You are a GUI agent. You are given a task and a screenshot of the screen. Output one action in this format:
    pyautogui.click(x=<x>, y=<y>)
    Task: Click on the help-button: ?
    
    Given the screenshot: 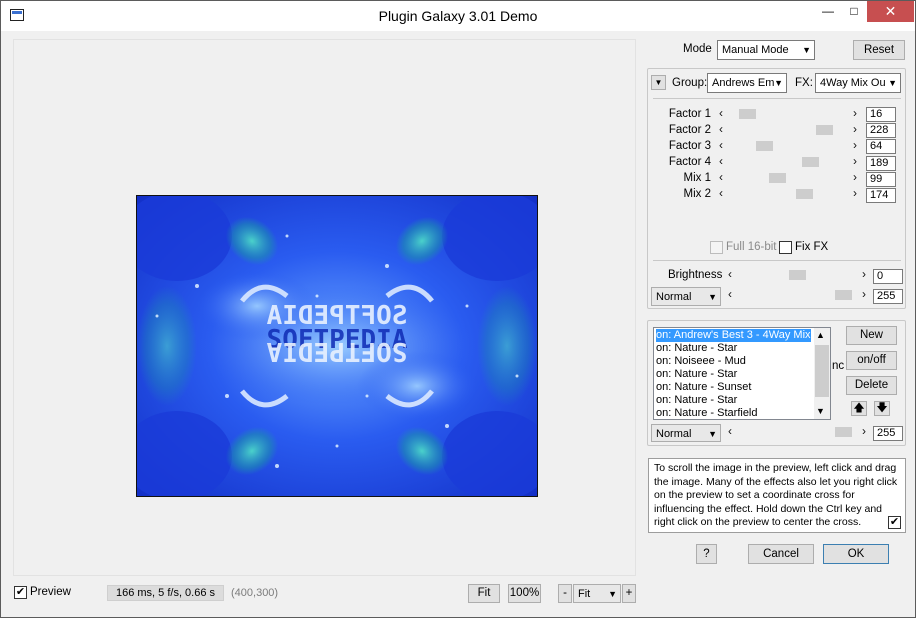 What is the action you would take?
    pyautogui.click(x=706, y=554)
    